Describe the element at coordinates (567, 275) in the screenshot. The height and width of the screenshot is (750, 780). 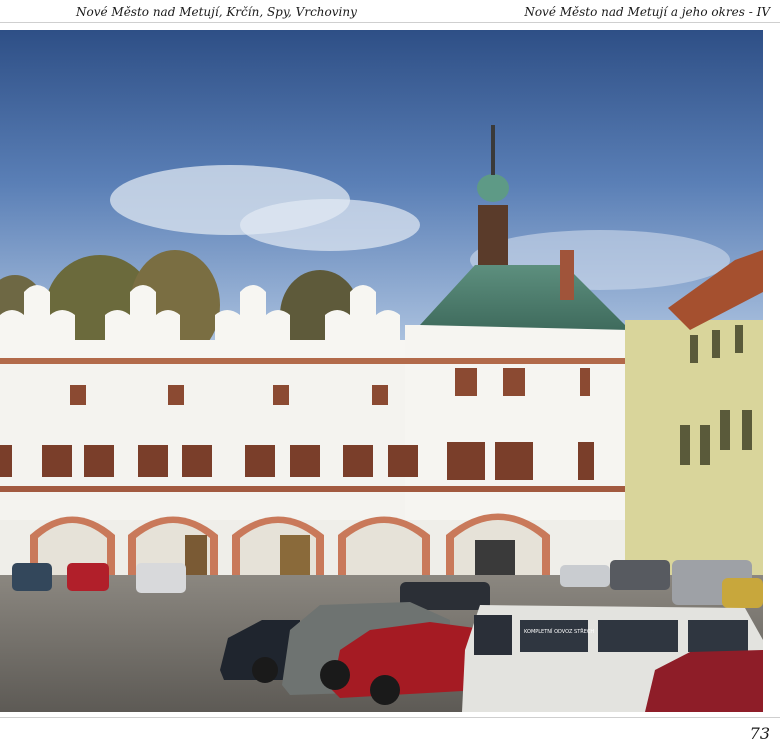
I see `chimney` at that location.